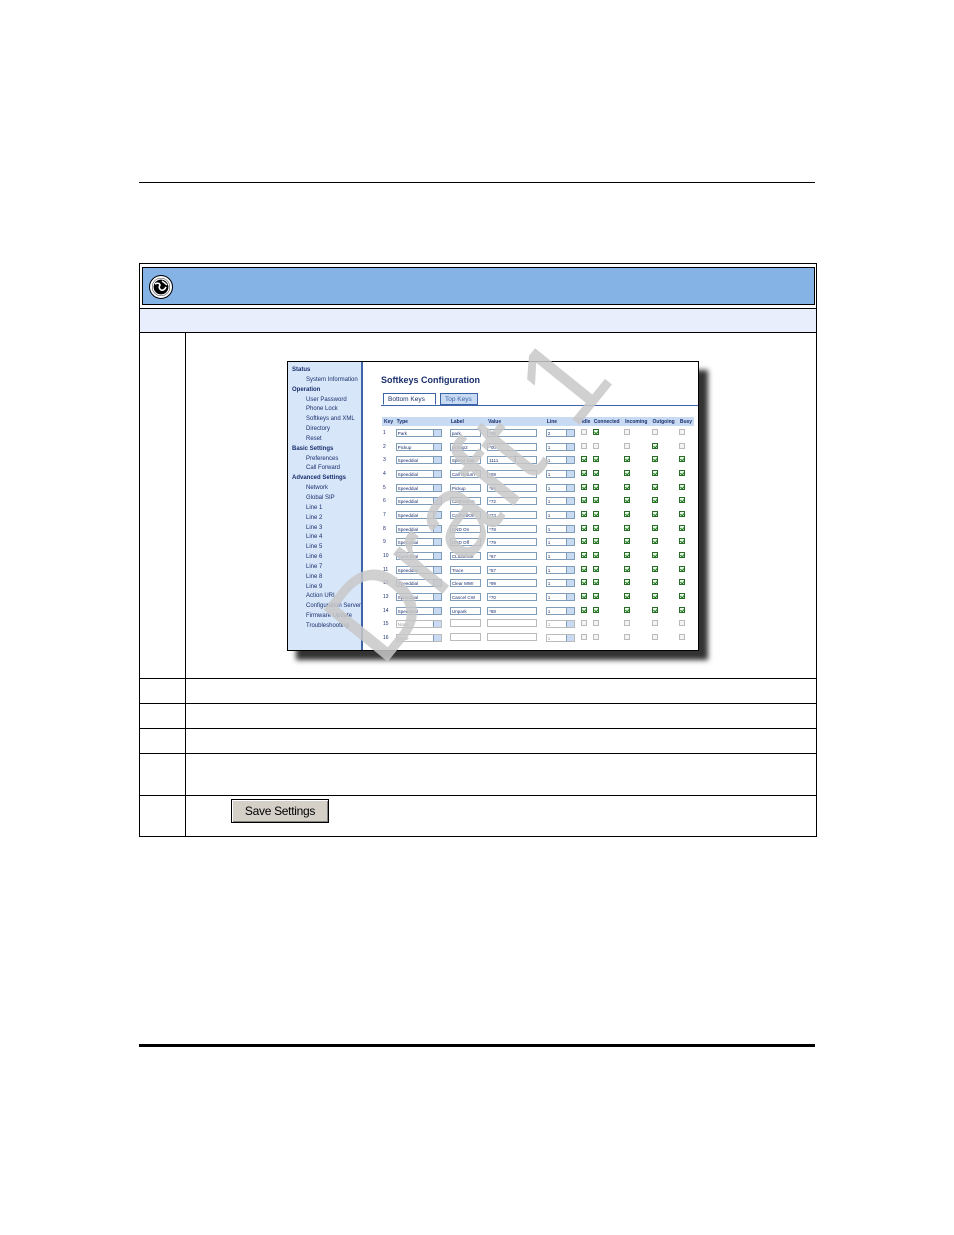 The width and height of the screenshot is (954, 1235). I want to click on sidebar-item: Reset, so click(324, 440).